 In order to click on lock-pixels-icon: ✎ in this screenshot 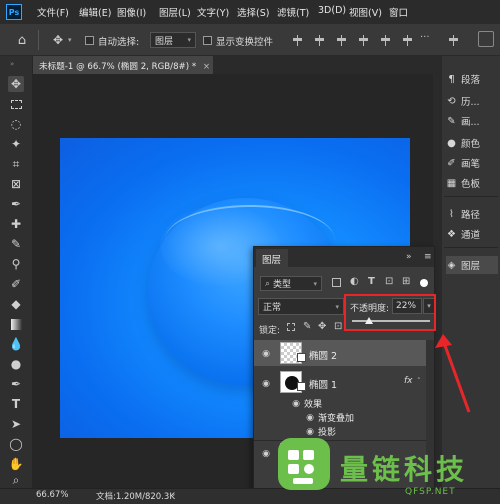, I will do `click(307, 326)`.